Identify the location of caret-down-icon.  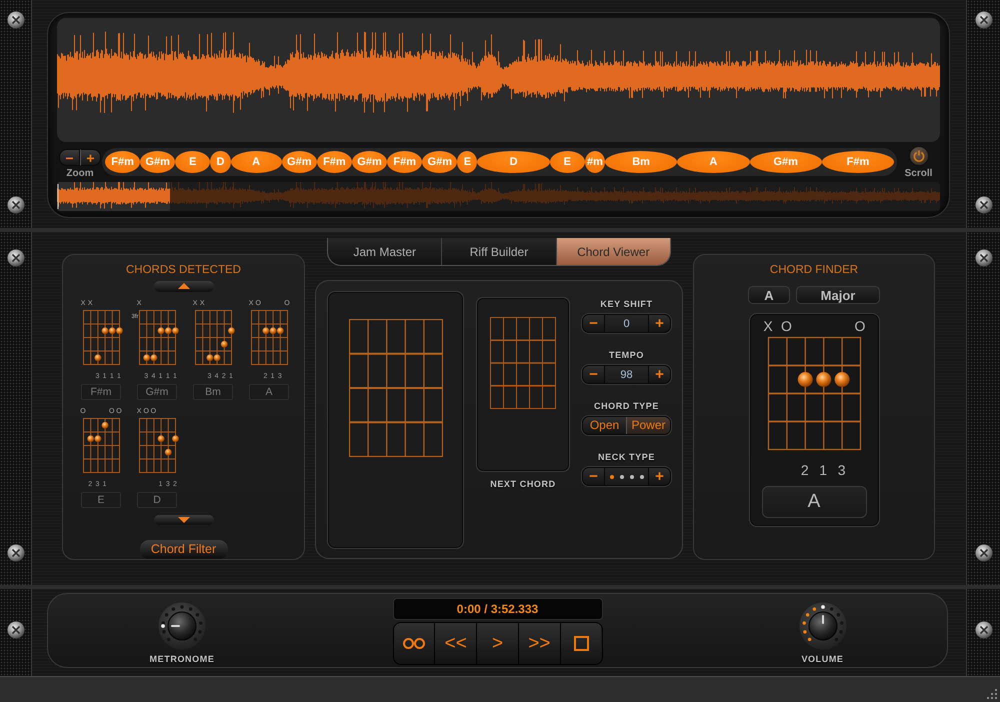
(184, 519).